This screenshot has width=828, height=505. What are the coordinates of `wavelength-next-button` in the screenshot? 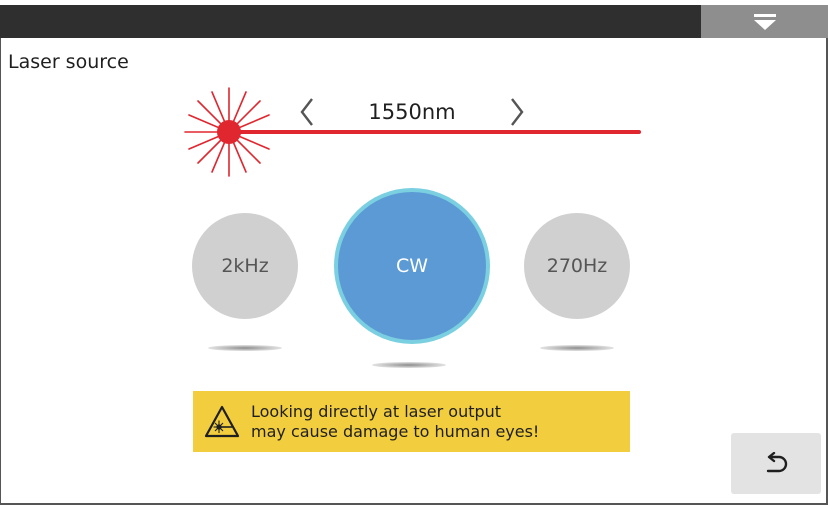 It's located at (517, 112).